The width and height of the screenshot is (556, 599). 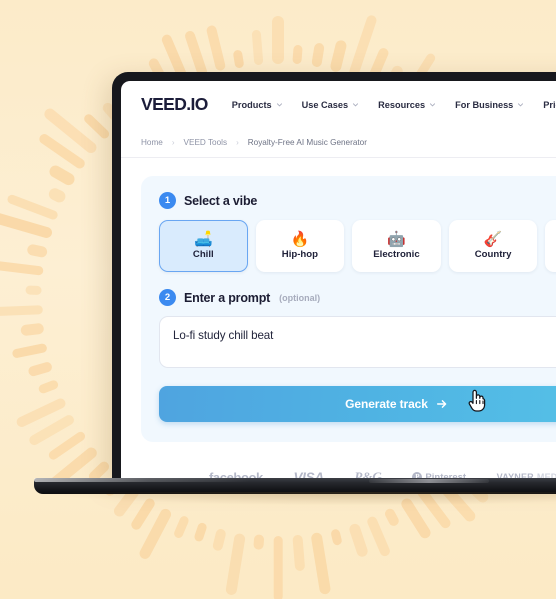 What do you see at coordinates (221, 200) in the screenshot?
I see `step-1-title: Select a vibe` at bounding box center [221, 200].